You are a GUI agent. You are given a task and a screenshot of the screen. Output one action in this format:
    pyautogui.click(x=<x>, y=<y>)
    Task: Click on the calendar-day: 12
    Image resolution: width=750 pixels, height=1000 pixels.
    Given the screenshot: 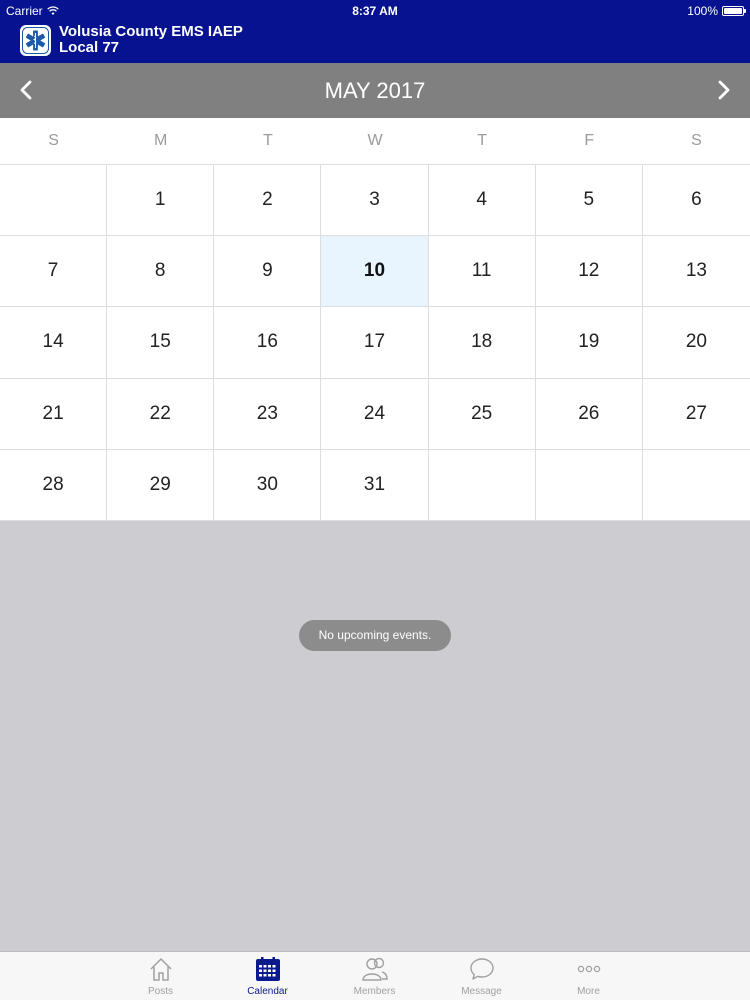 What is the action you would take?
    pyautogui.click(x=589, y=272)
    